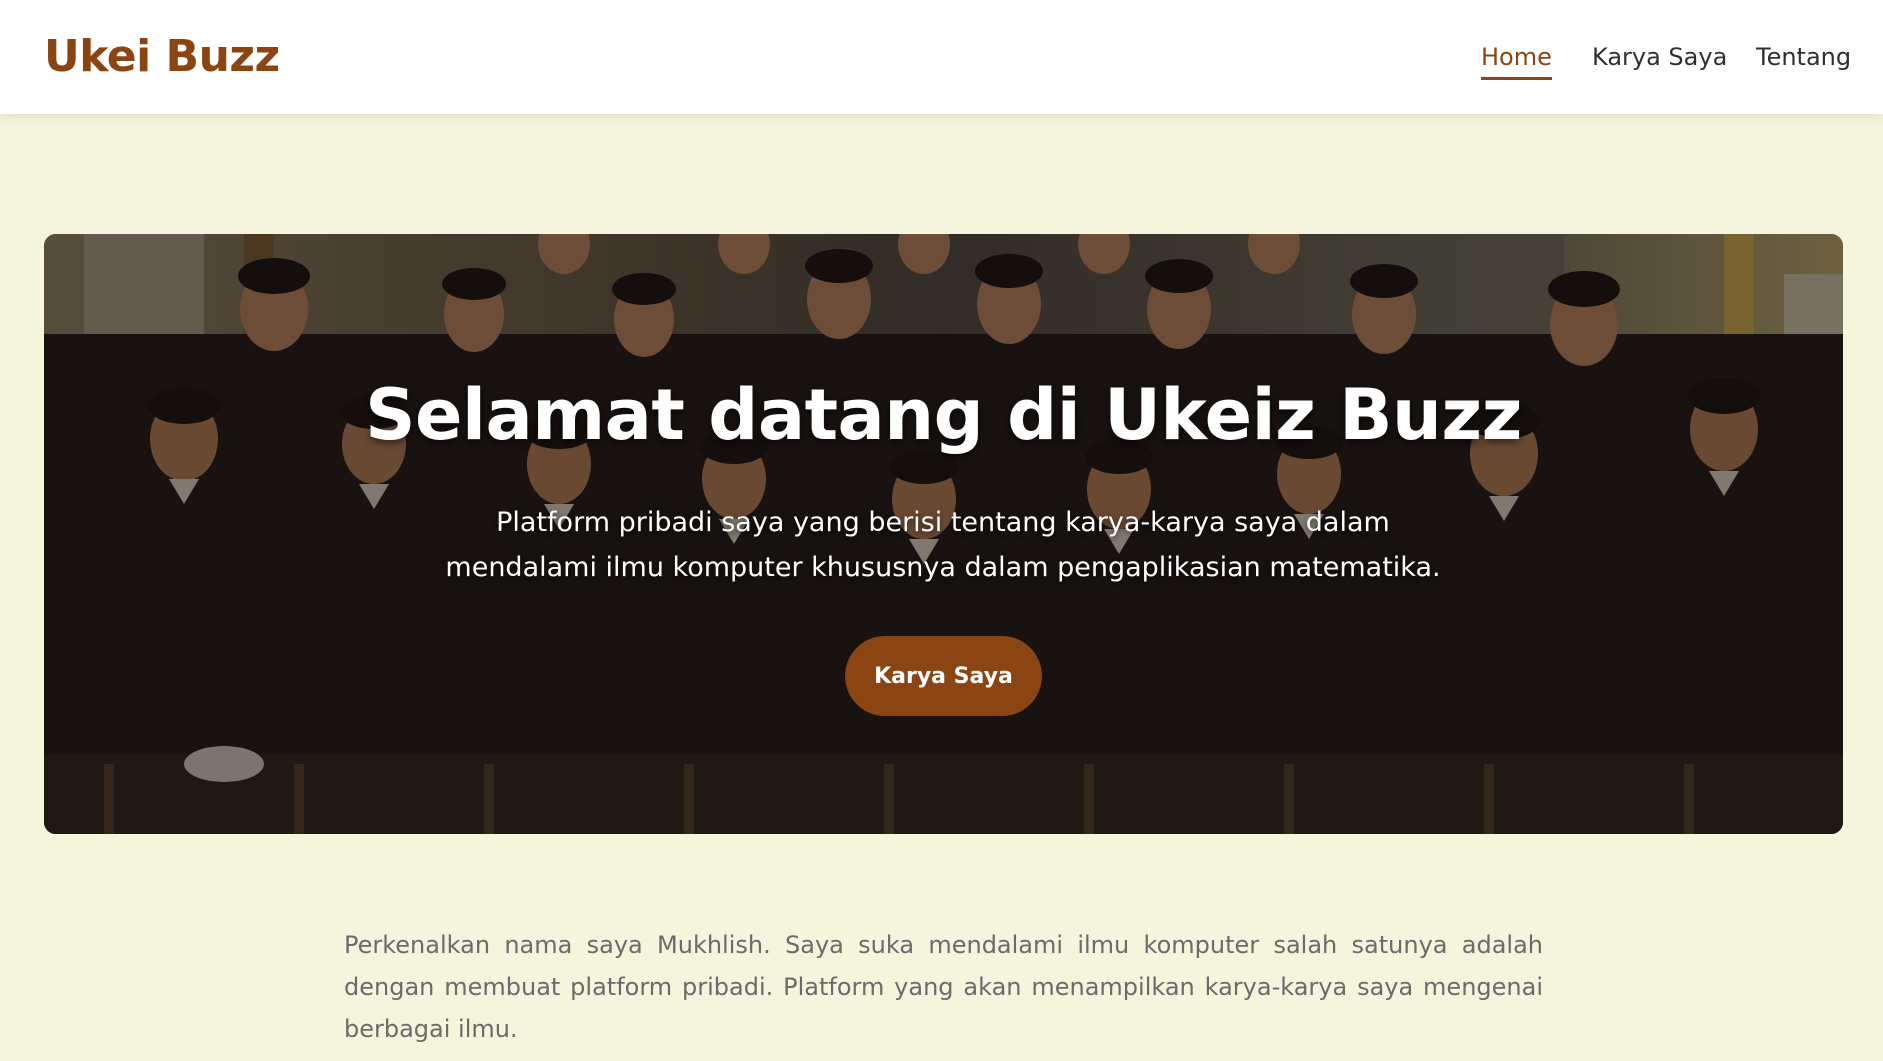  What do you see at coordinates (943, 676) in the screenshot?
I see `karya-saya-button: Karya Saya` at bounding box center [943, 676].